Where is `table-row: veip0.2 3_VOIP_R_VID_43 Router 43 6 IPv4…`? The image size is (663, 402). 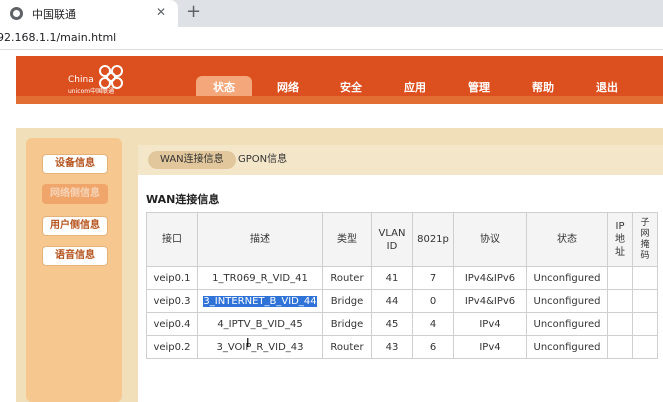
table-row: veip0.2 3_VOIP_R_VID_43 Router 43 6 IPv4… is located at coordinates (402, 347).